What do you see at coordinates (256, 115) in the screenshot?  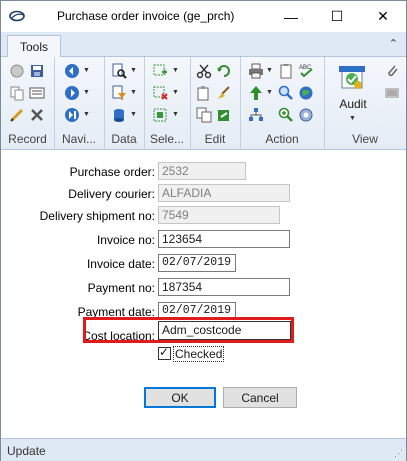 I see `organization-icon` at bounding box center [256, 115].